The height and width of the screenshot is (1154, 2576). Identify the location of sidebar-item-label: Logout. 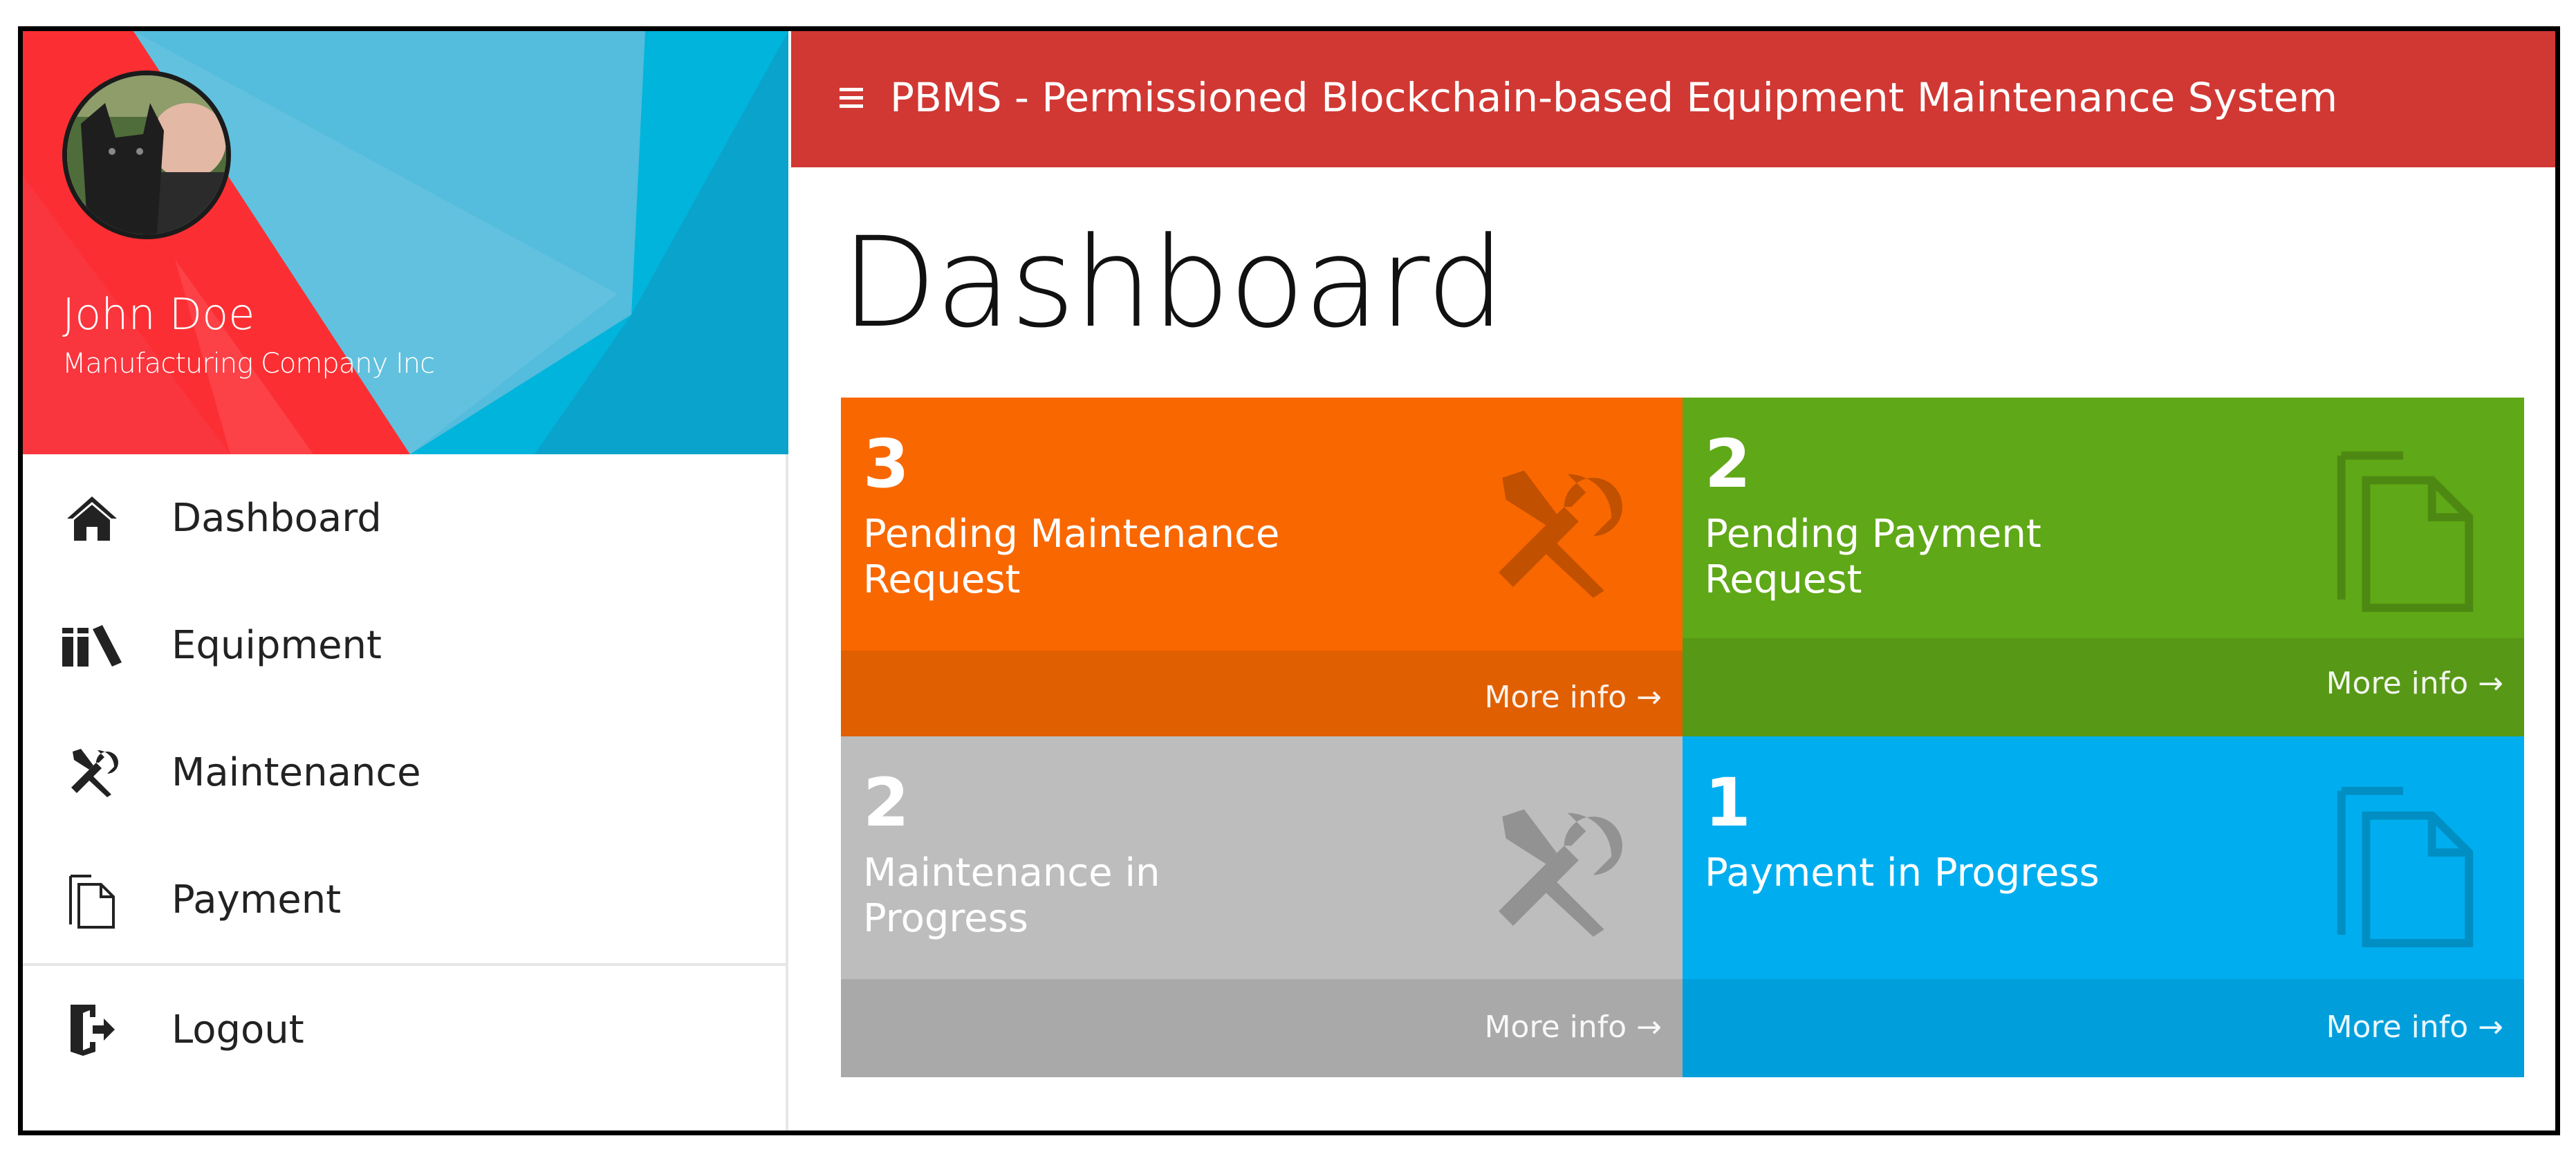
(238, 1029).